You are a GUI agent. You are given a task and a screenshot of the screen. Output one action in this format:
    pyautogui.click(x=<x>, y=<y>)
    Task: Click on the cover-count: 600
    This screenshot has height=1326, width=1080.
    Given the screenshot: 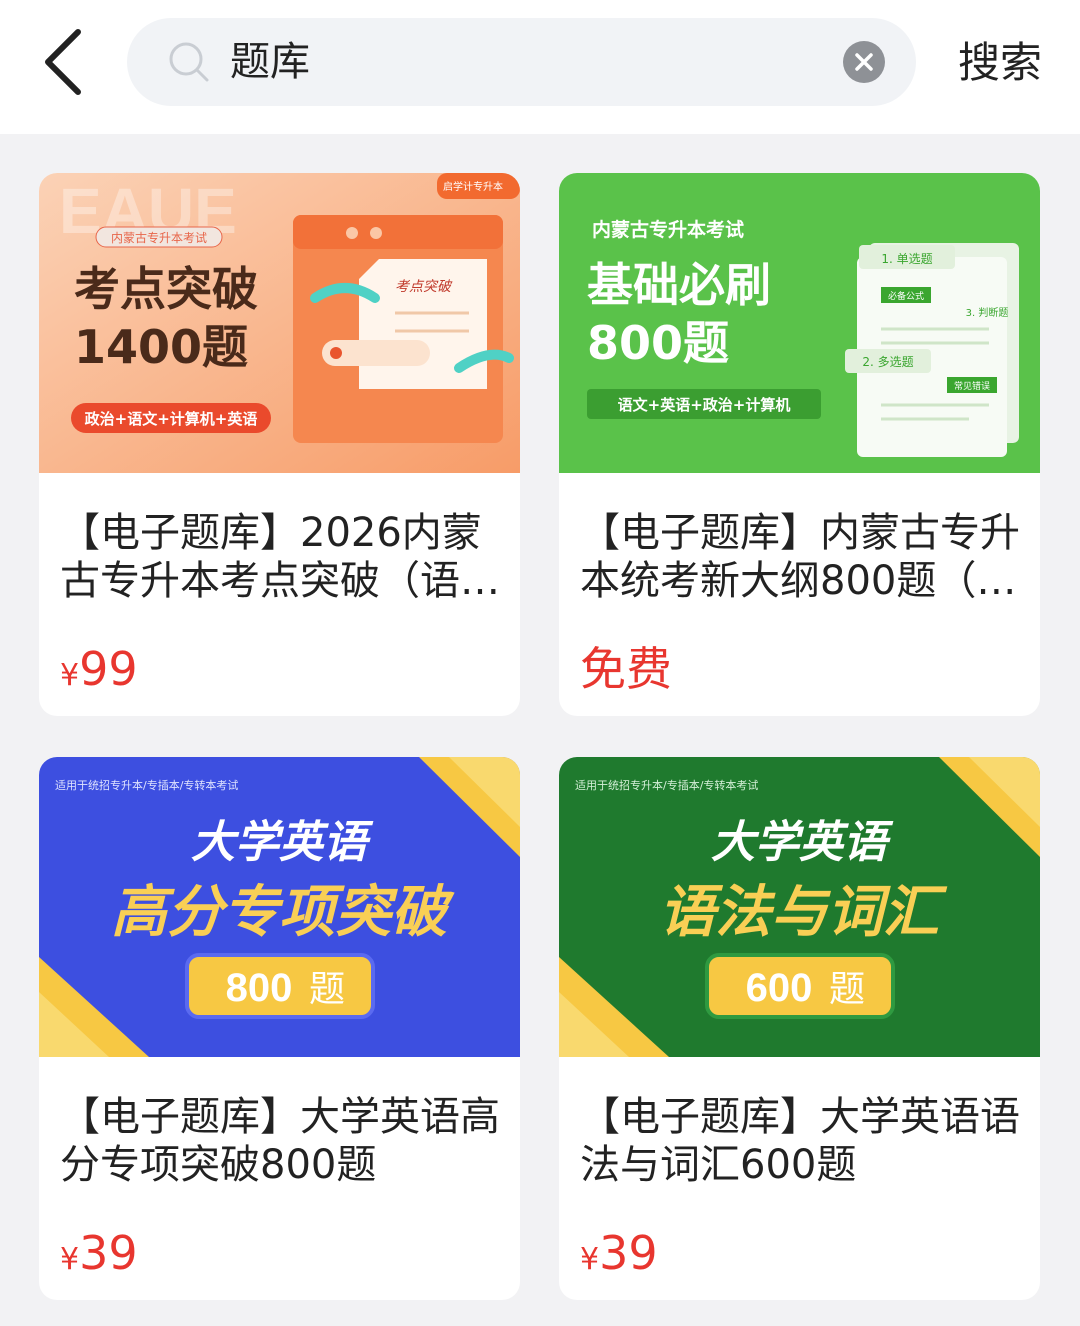 What is the action you would take?
    pyautogui.click(x=779, y=988)
    